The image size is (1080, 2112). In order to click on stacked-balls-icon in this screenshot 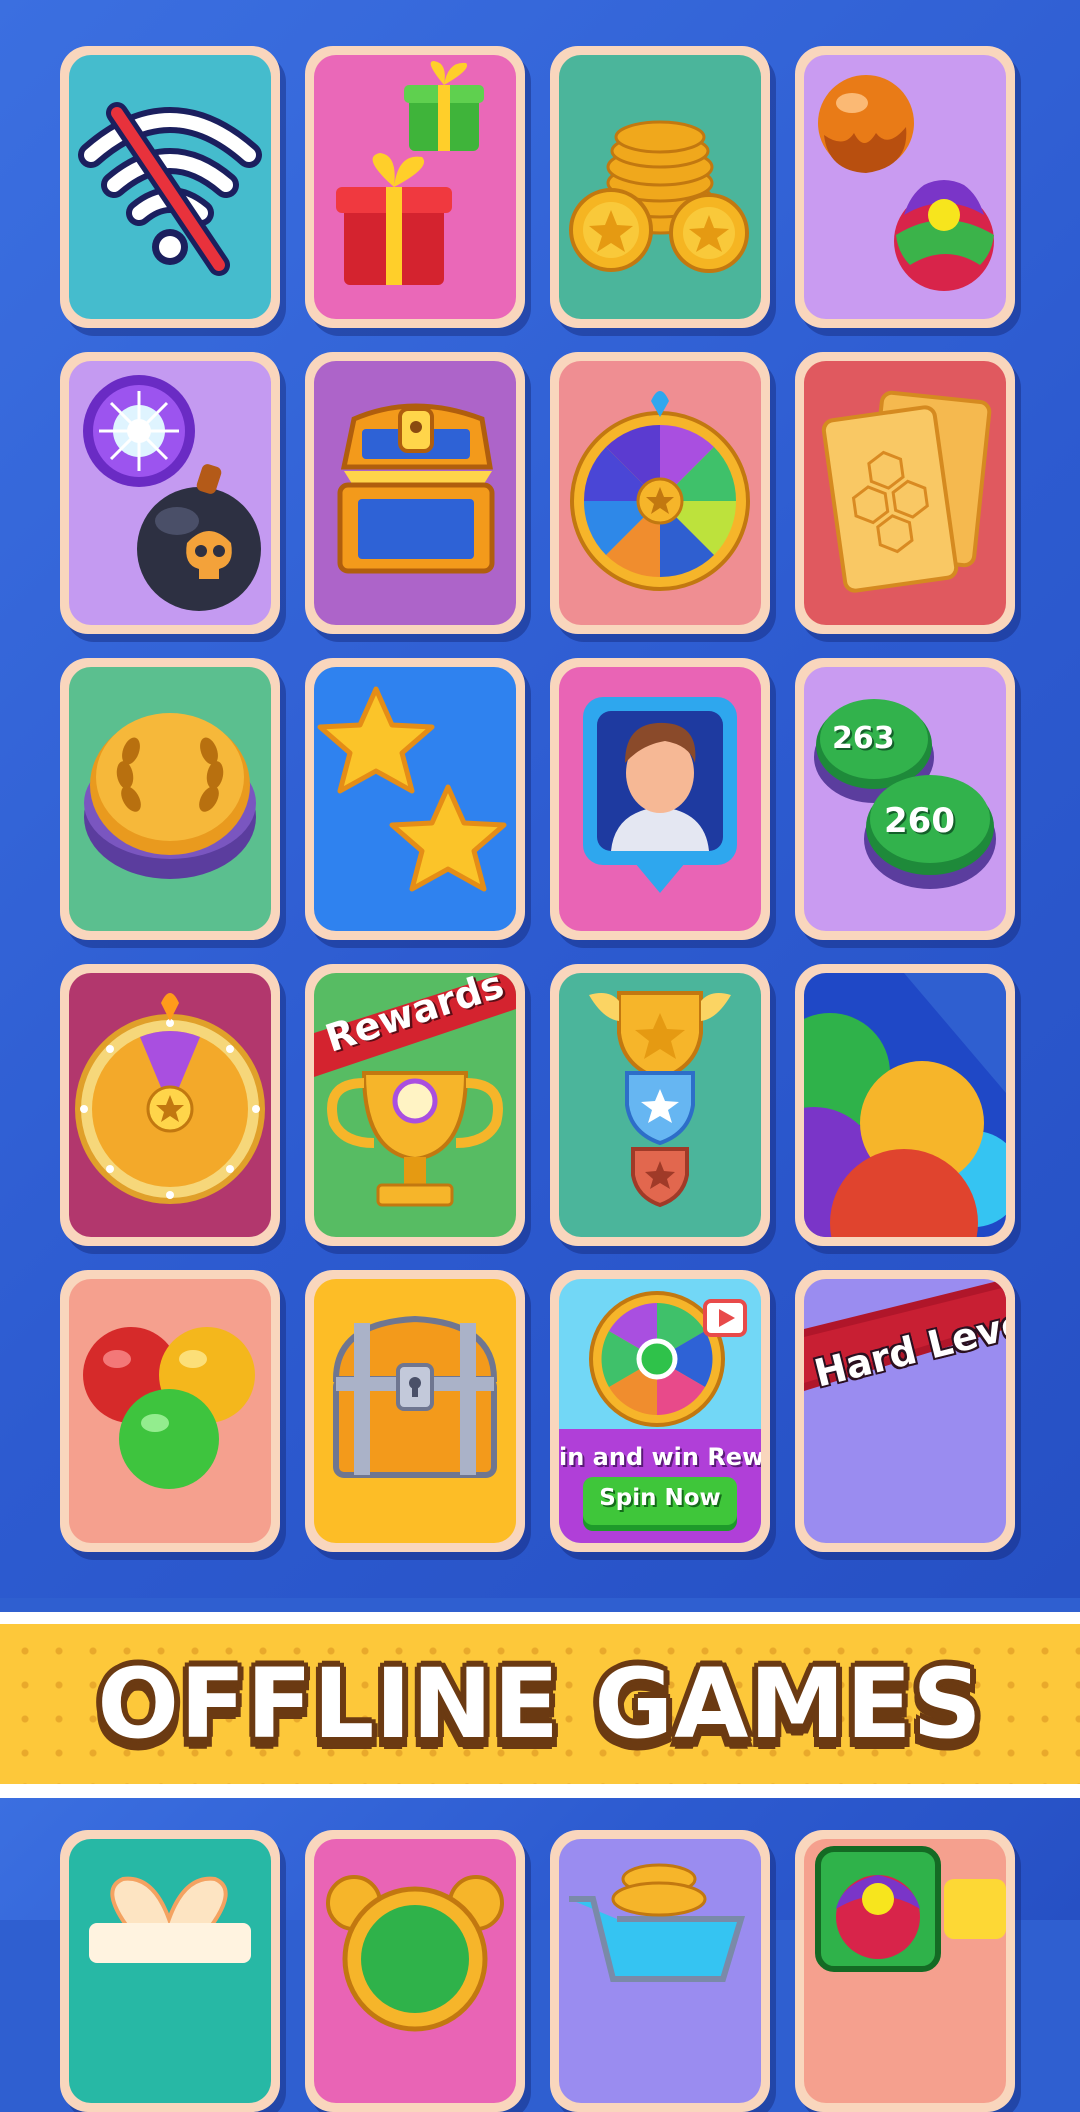, I will do `click(905, 1105)`.